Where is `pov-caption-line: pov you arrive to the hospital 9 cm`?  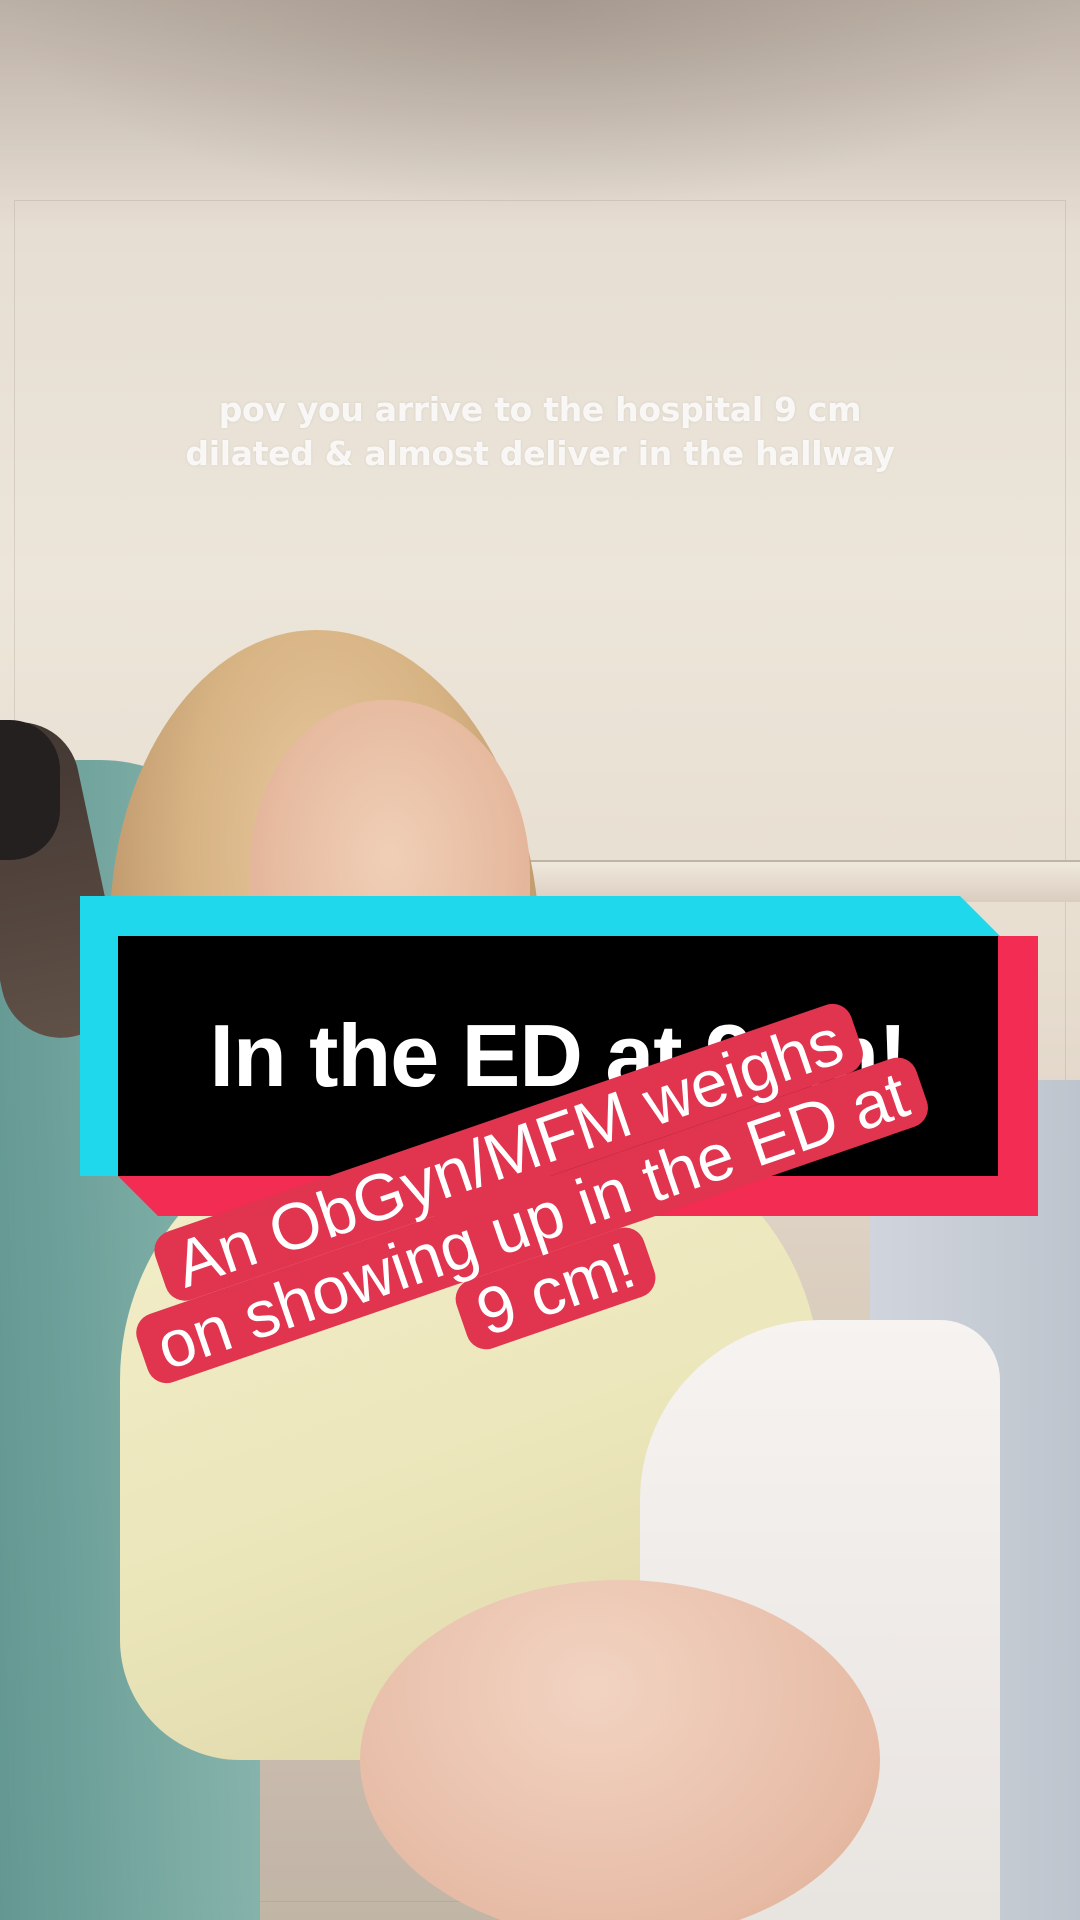
pov-caption-line: pov you arrive to the hospital 9 cm is located at coordinates (540, 409).